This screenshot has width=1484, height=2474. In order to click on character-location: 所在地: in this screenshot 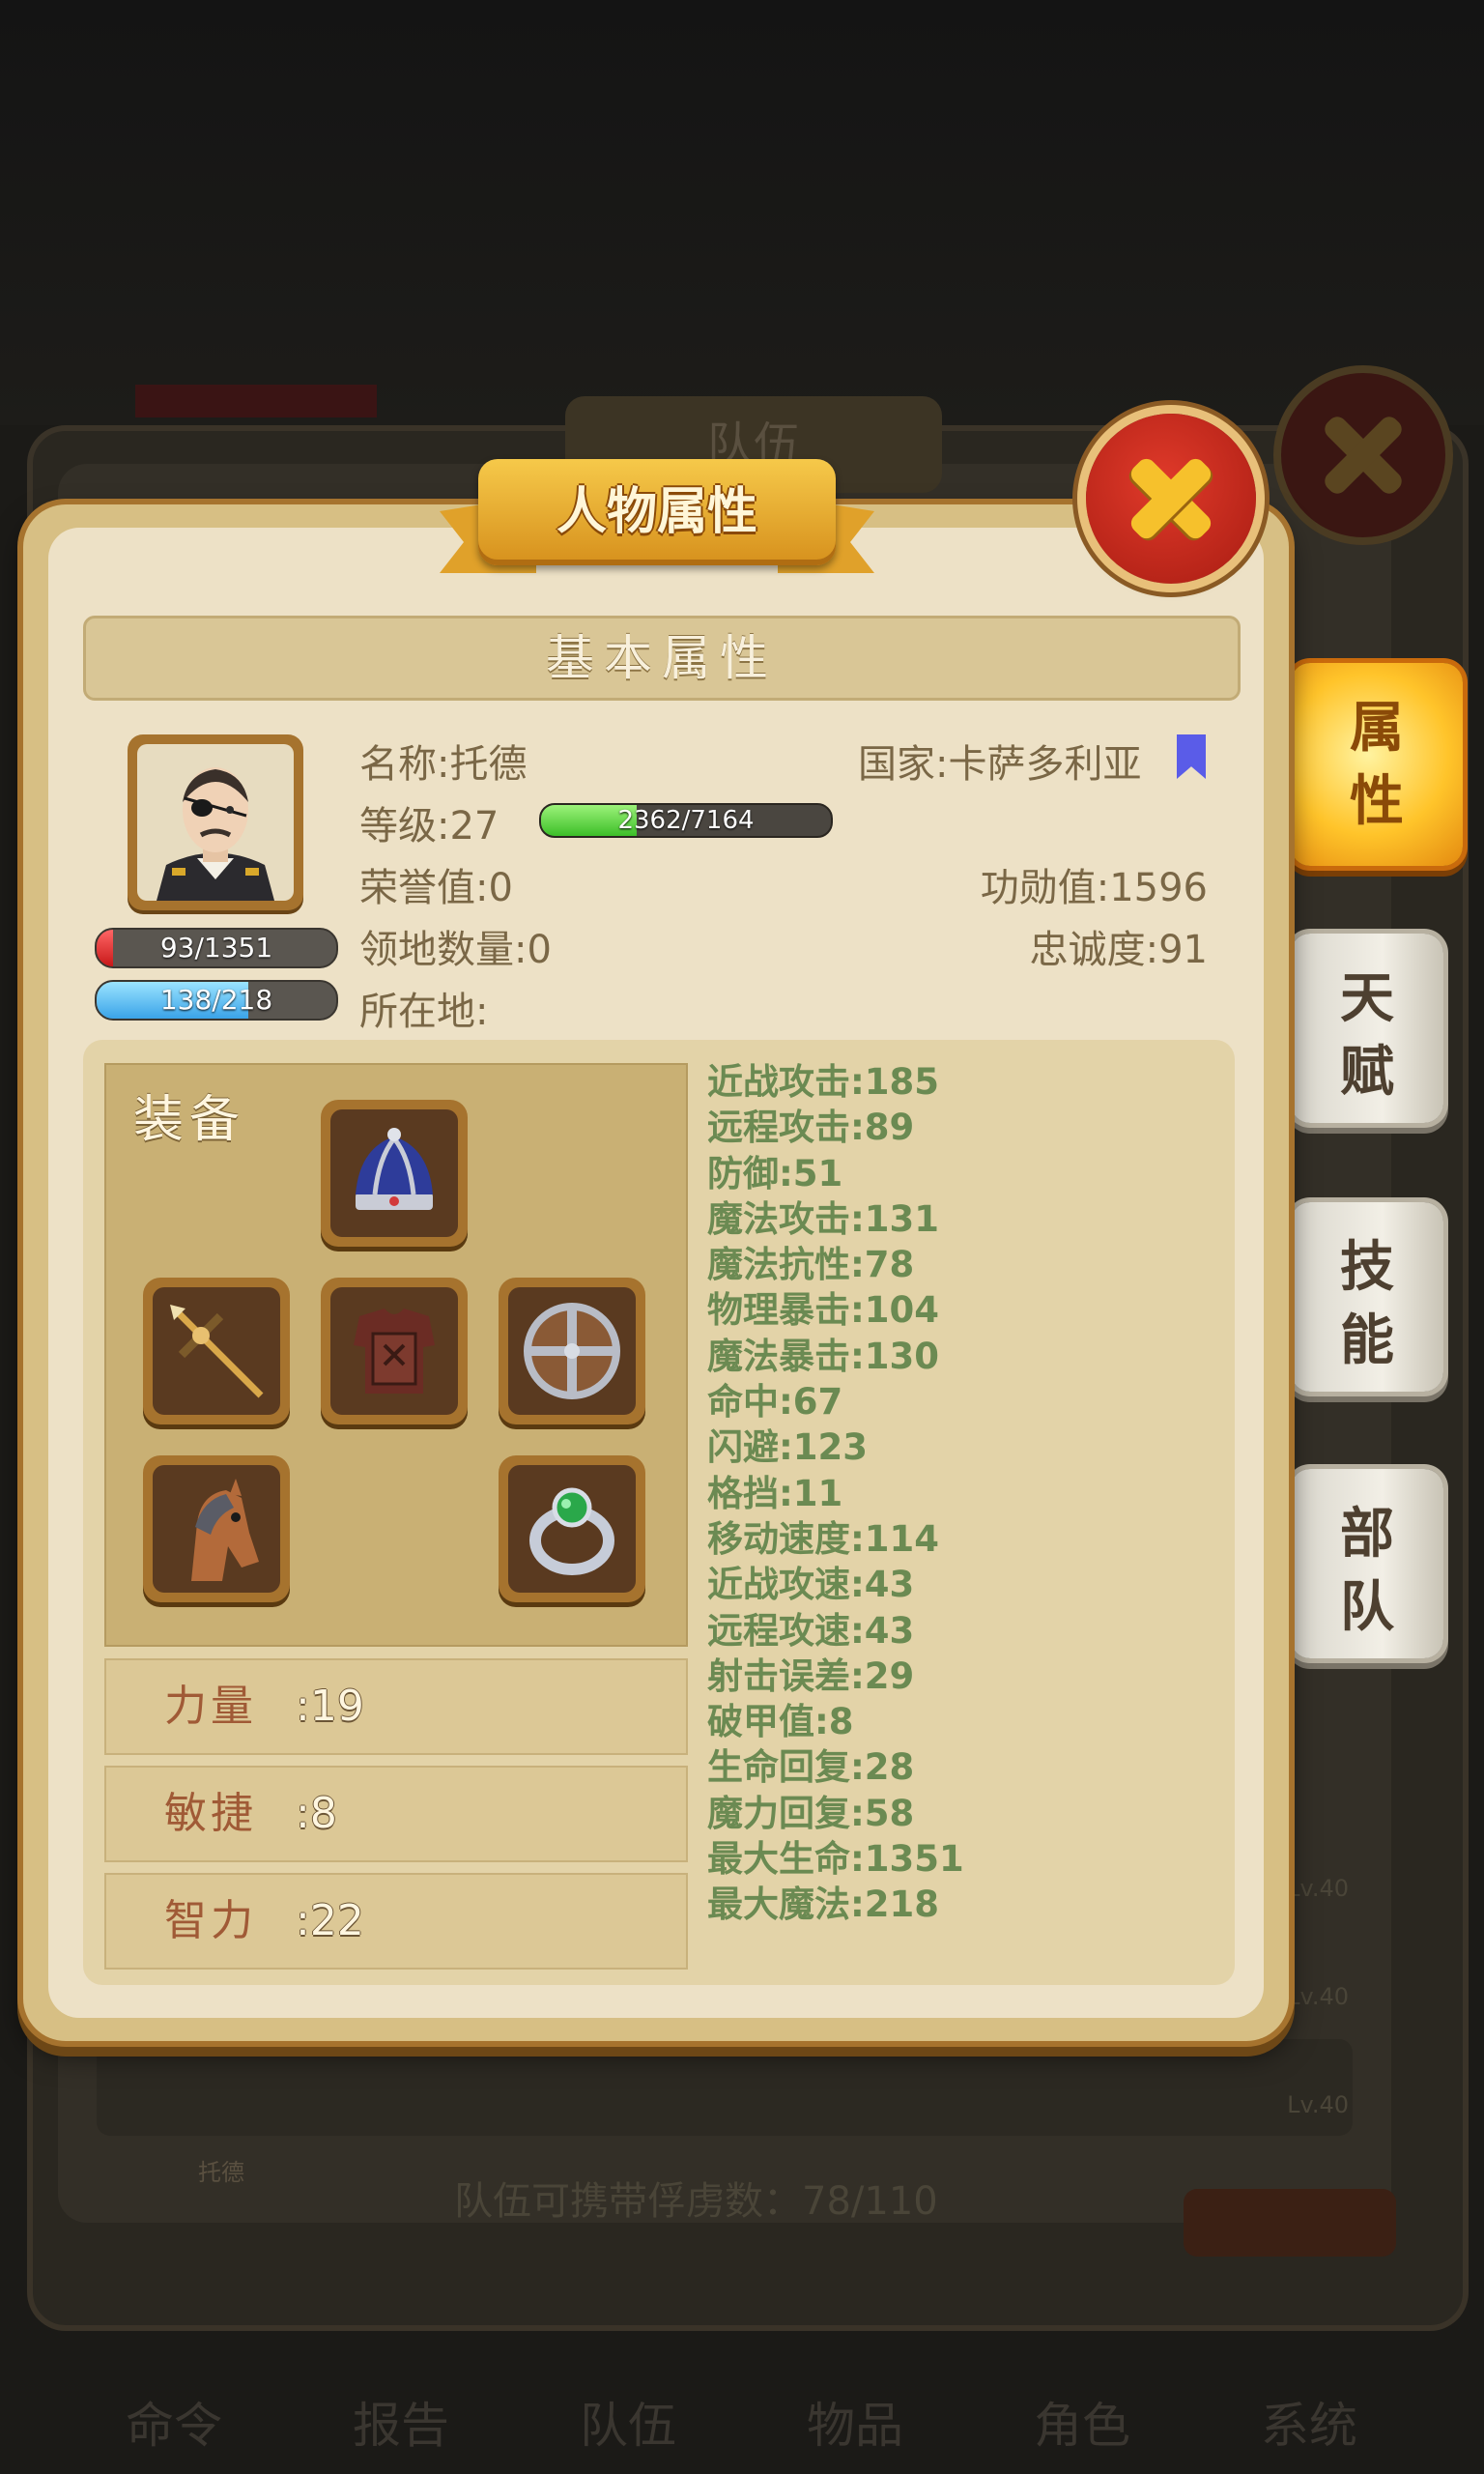, I will do `click(424, 1012)`.